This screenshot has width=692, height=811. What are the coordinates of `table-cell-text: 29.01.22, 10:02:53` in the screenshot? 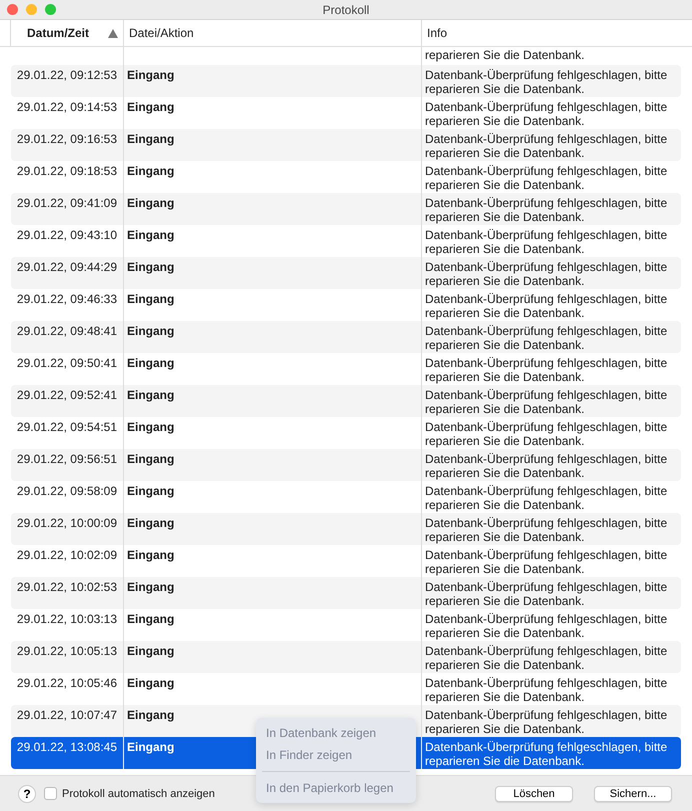 It's located at (67, 587).